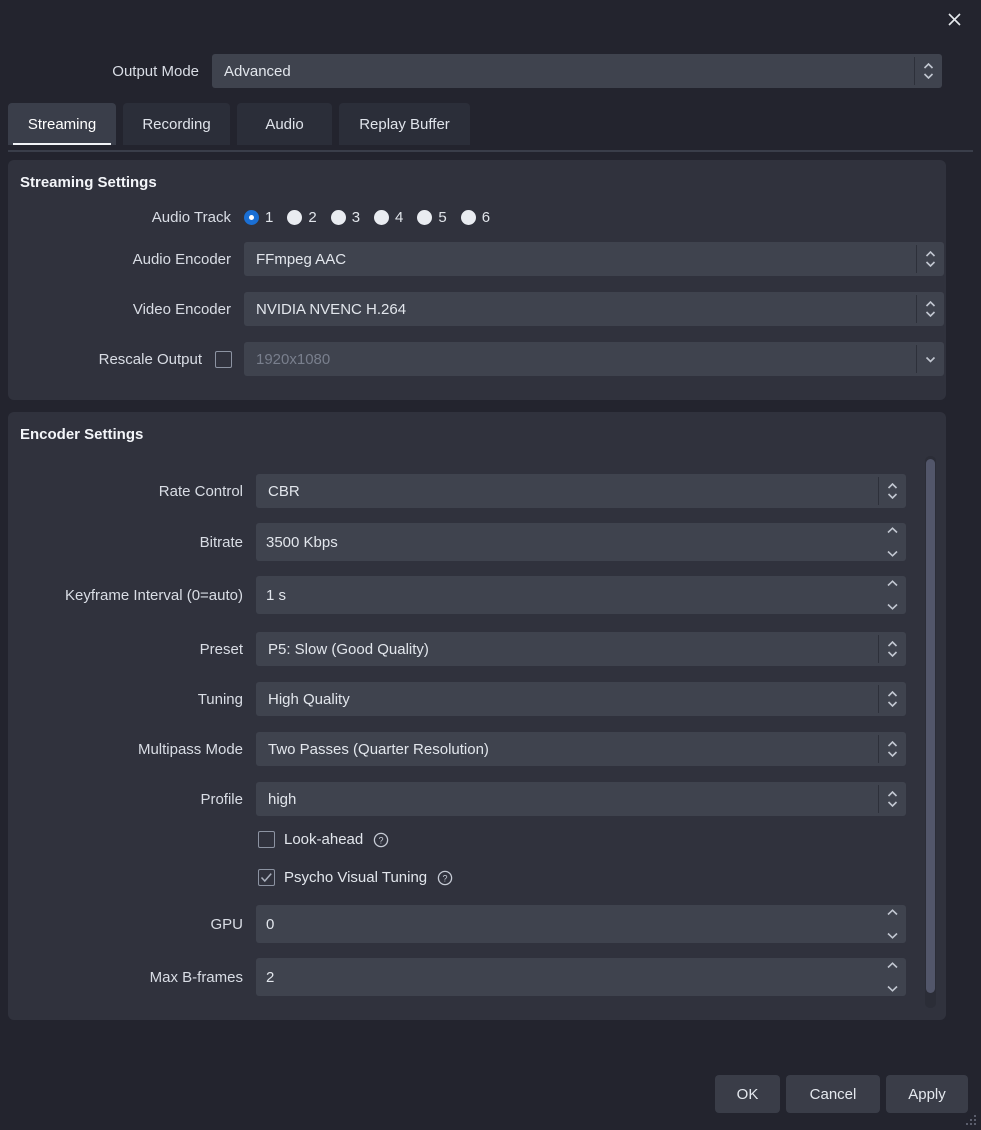  I want to click on look-ahead-checkbox, so click(266, 839).